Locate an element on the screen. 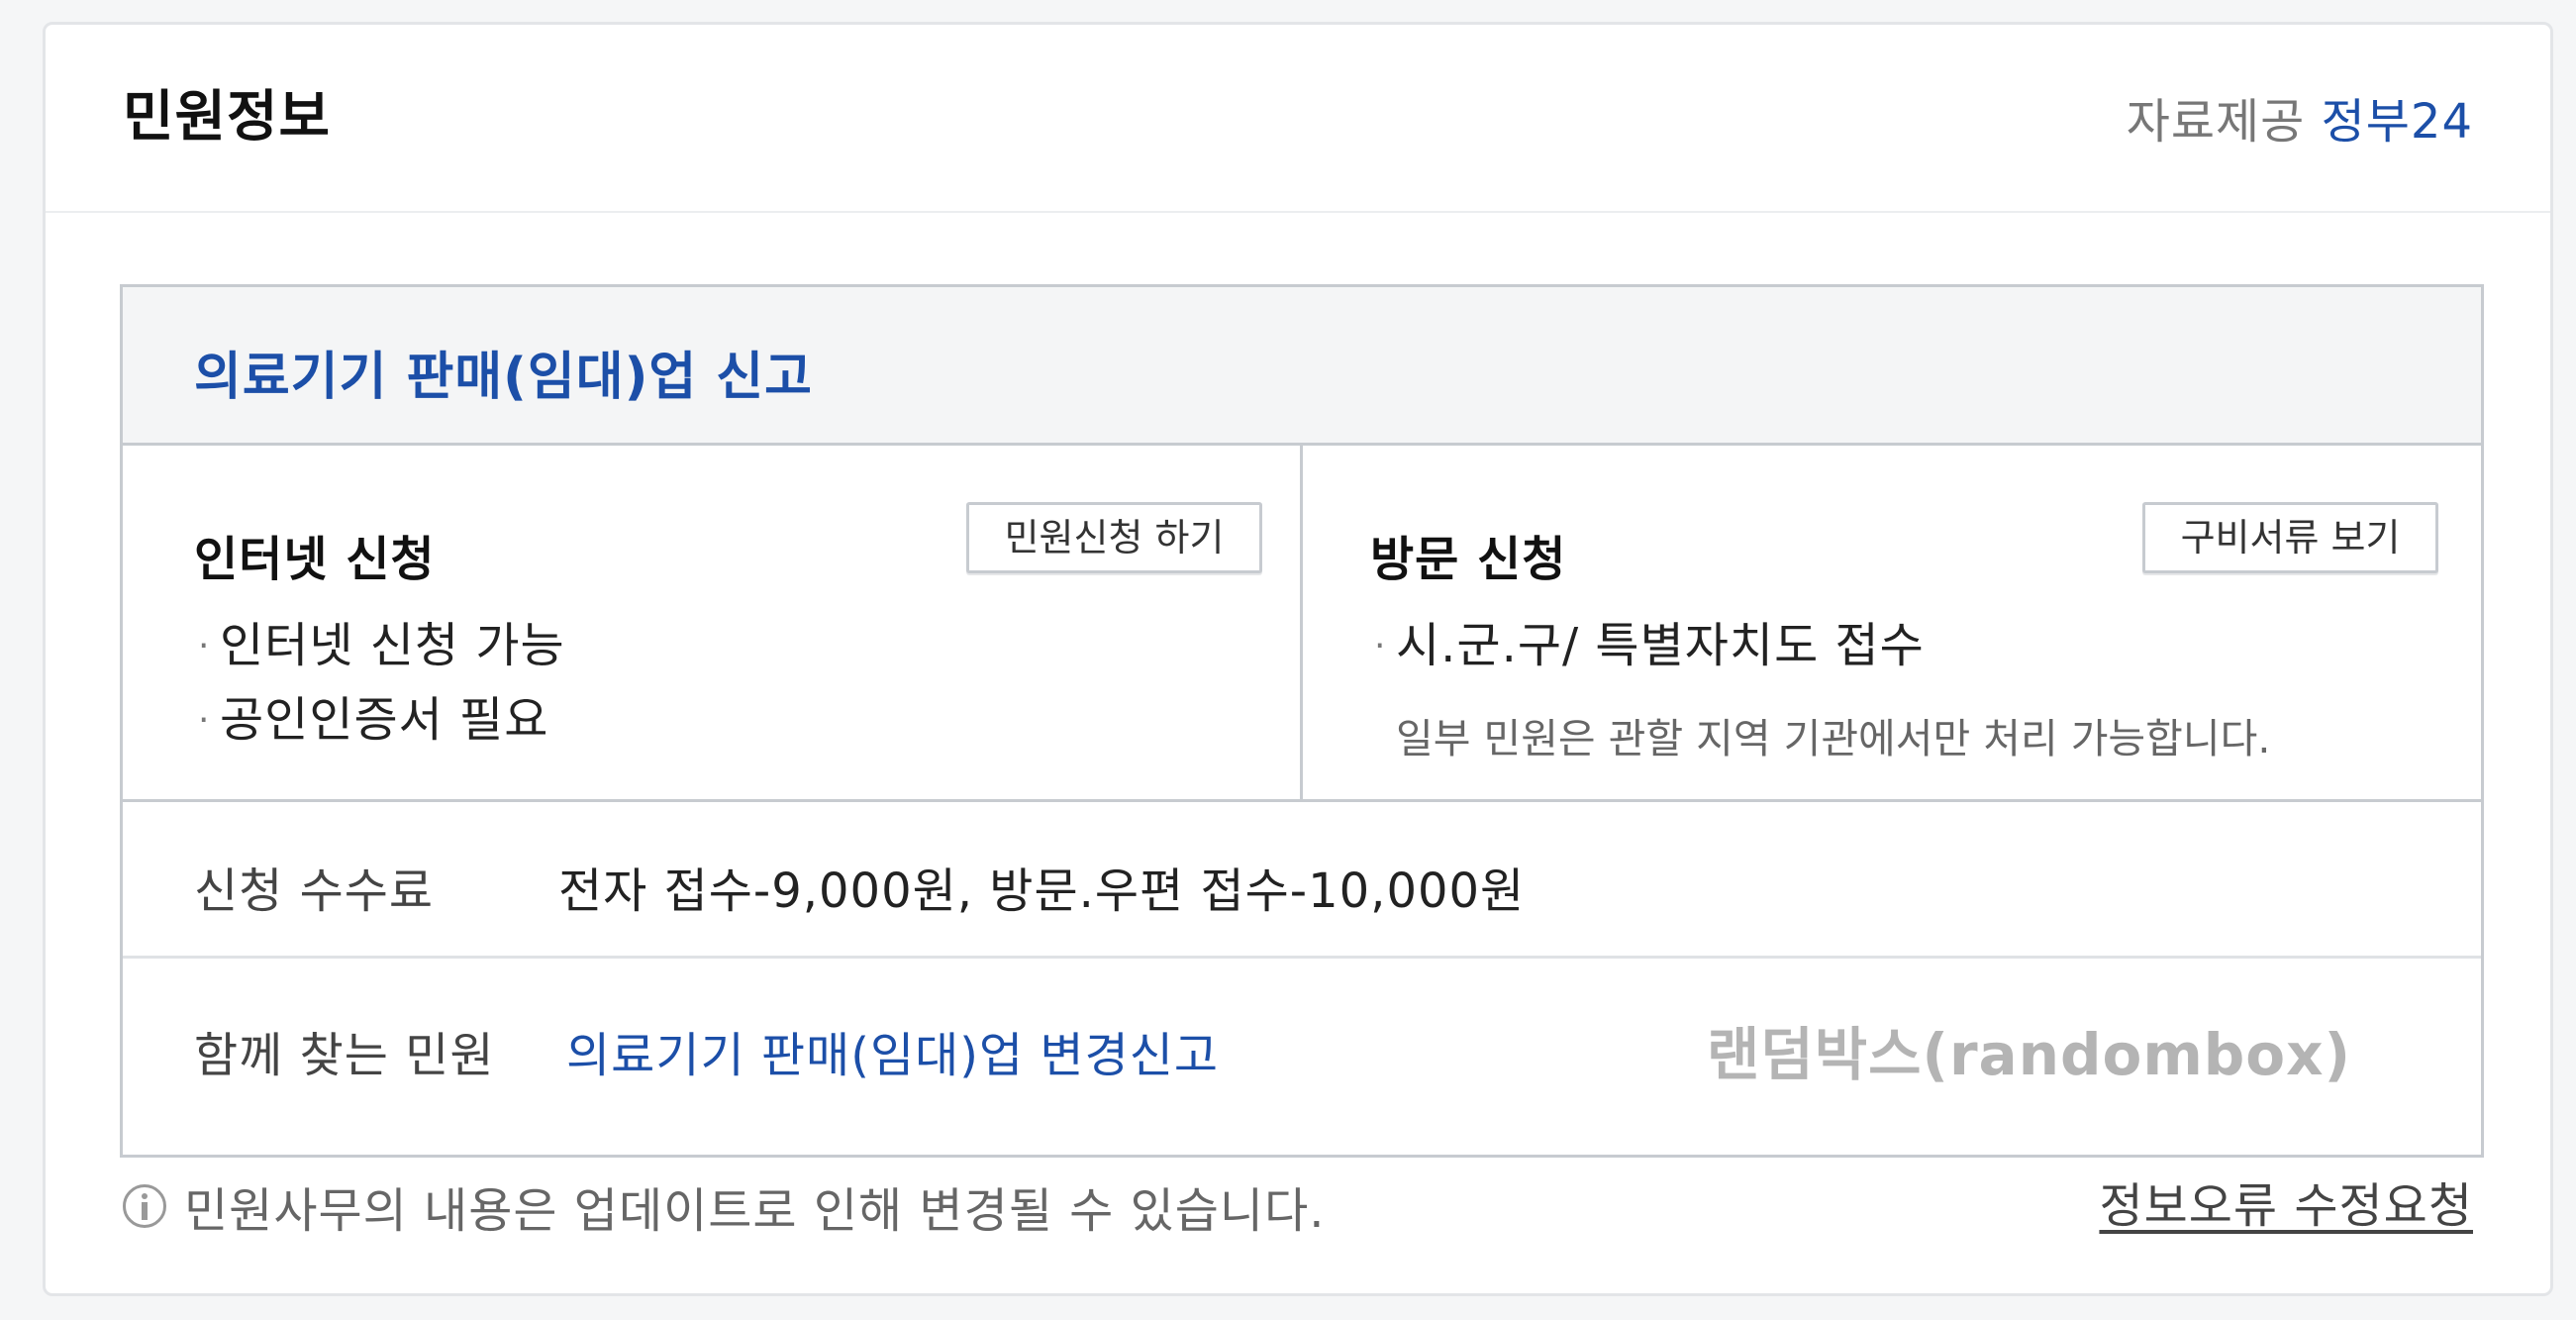 This screenshot has height=1320, width=2576. internet-application-list: · 인터넷 신청 가능 · 공인인증서 필요 is located at coordinates (380, 683).